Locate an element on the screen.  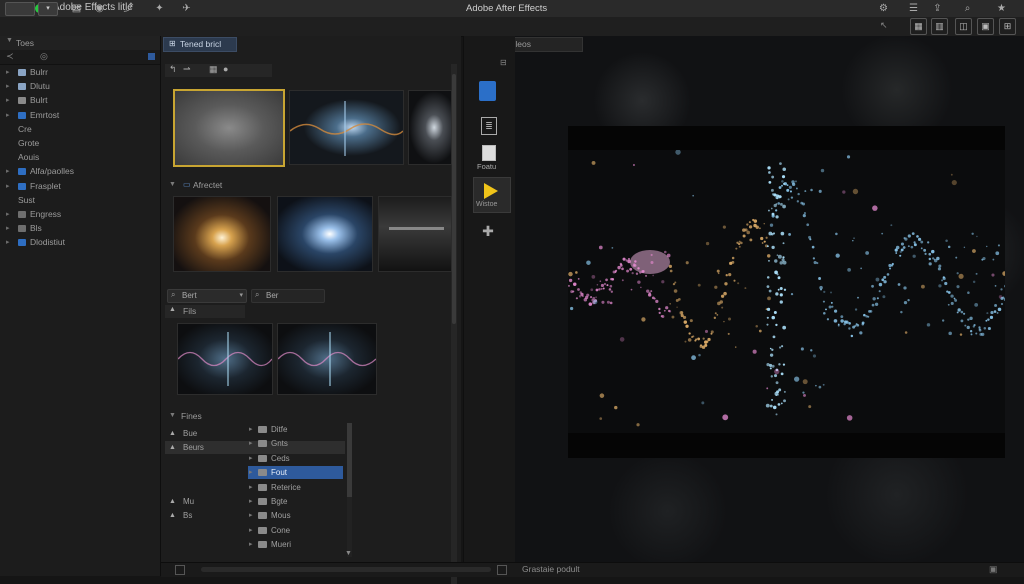
tree-item: ▸ Engress is located at coordinates (80, 214).